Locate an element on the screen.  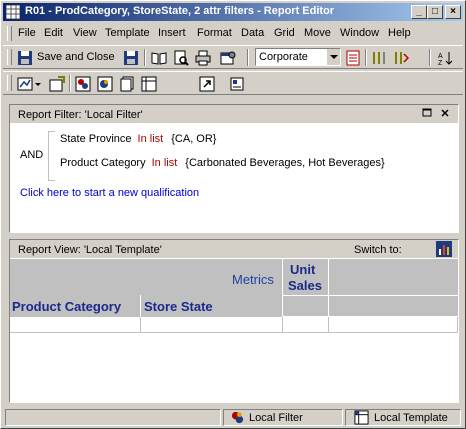
local-filter-label: Local Filter is located at coordinates (276, 418).